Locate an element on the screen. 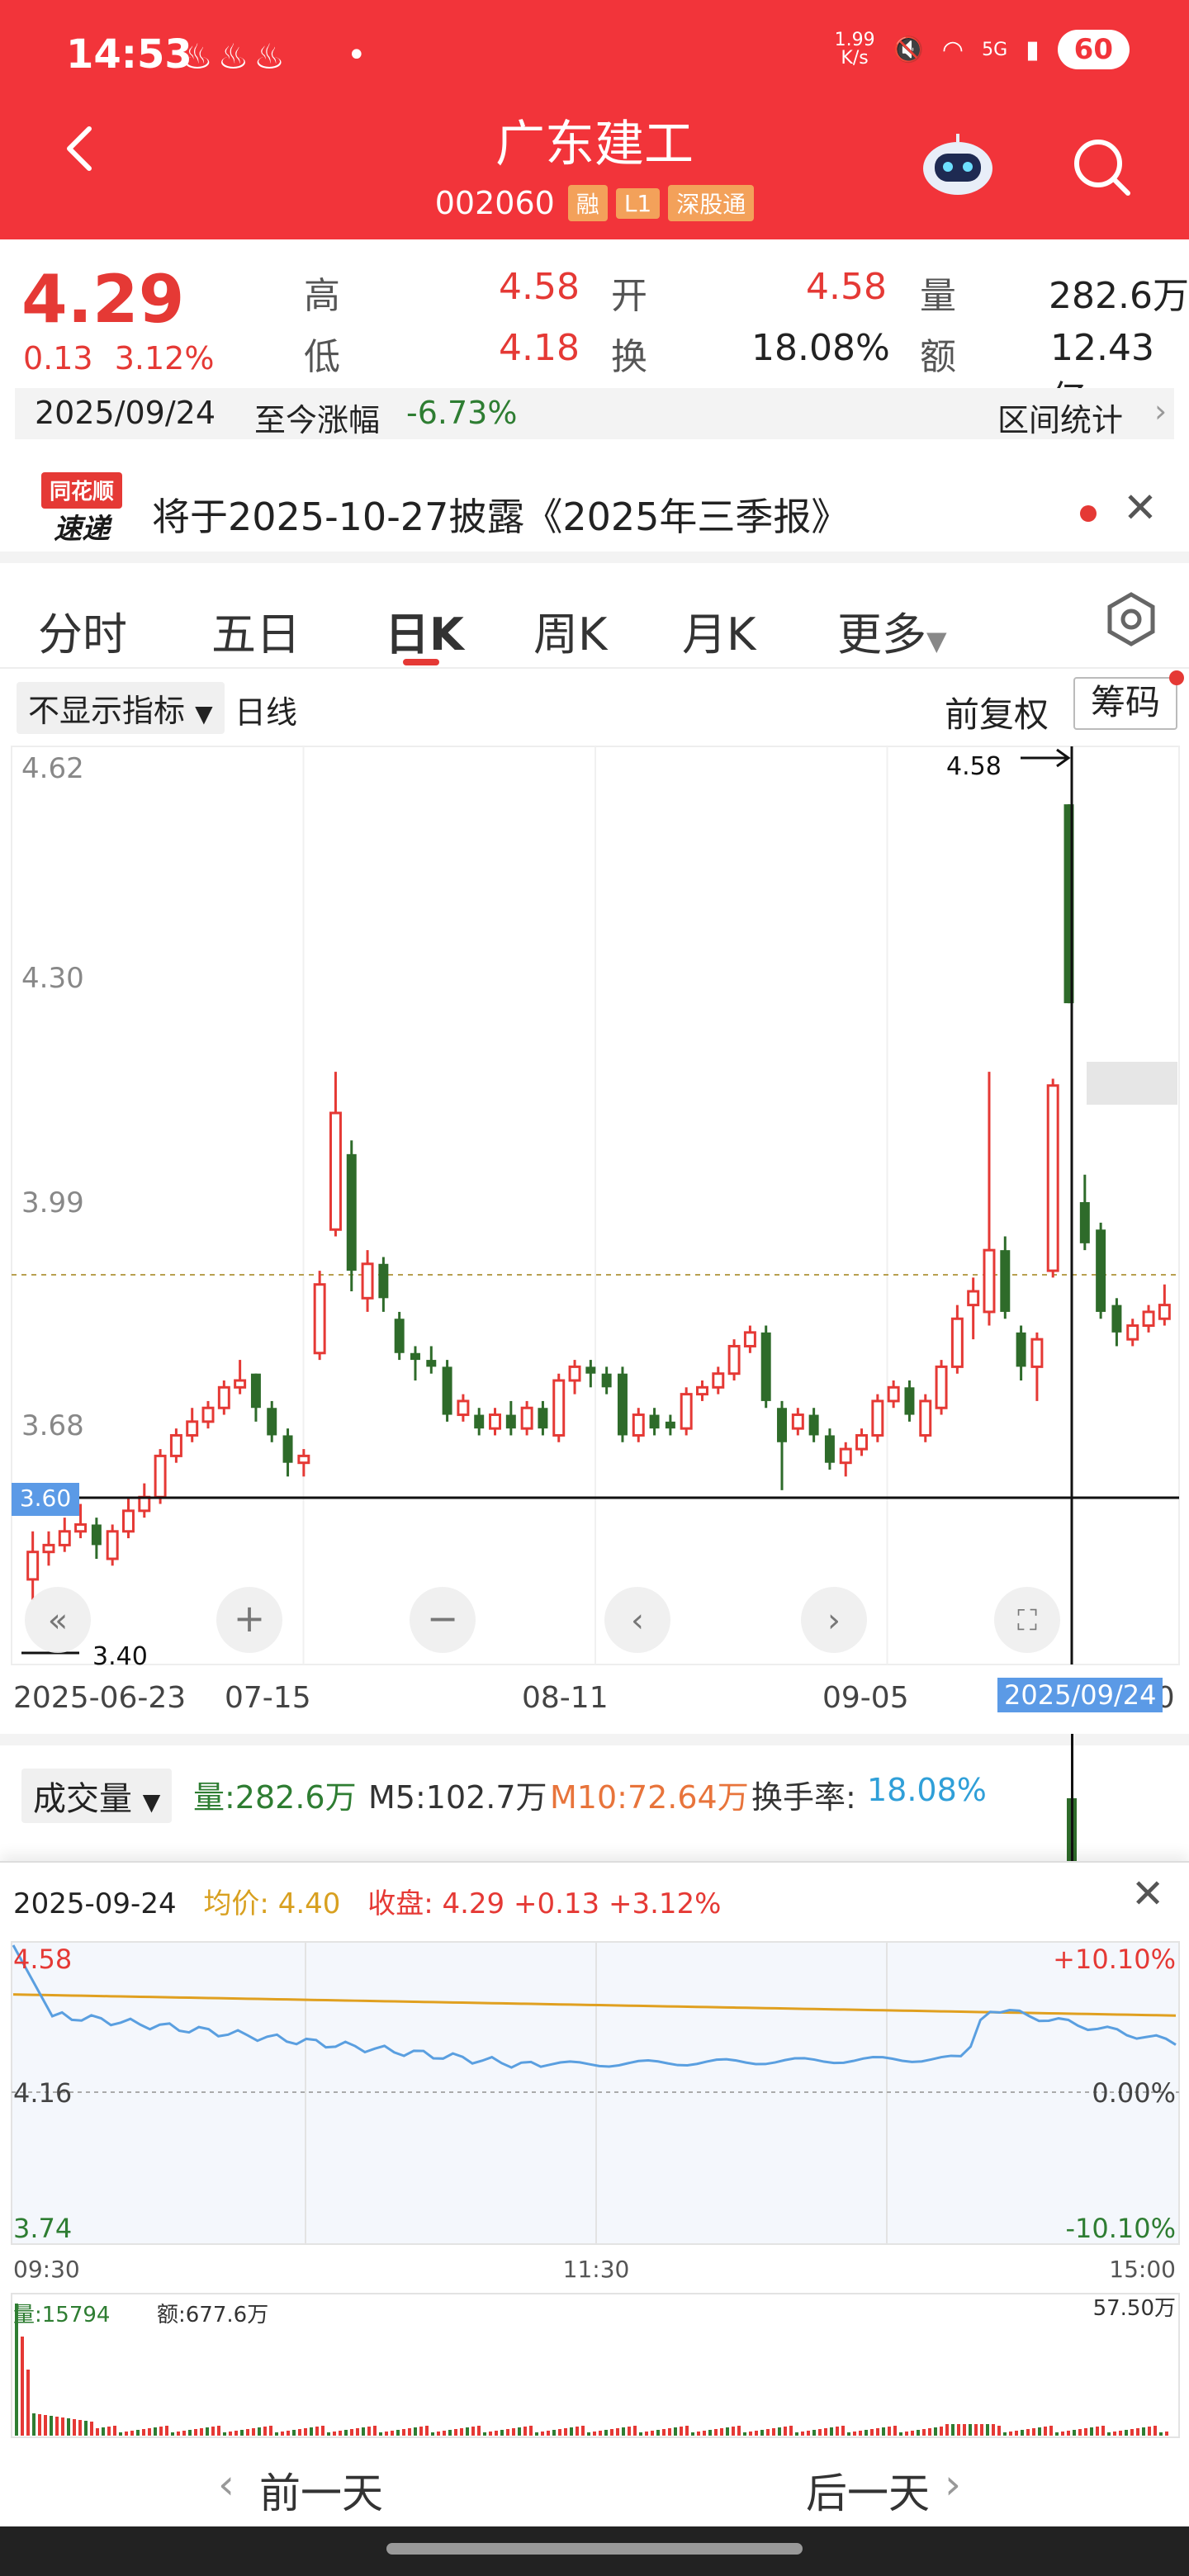 The width and height of the screenshot is (1189, 2576). day-navigation: ‹ 前一天 后一天 › is located at coordinates (594, 2485).